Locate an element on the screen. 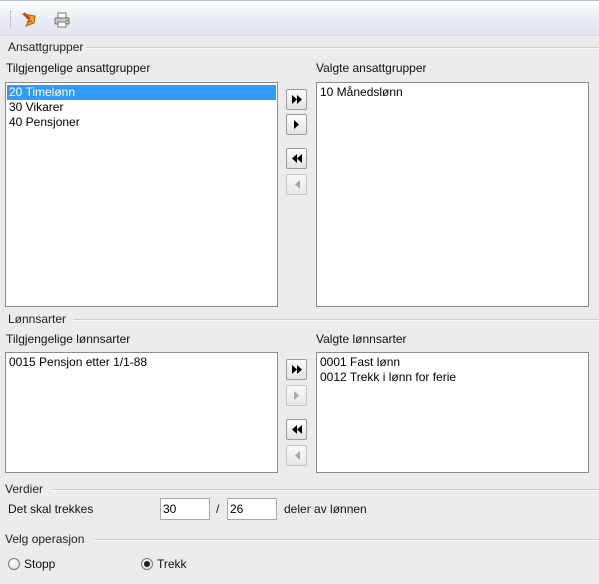  operation-section-title: Velg operasjon is located at coordinates (45, 539).